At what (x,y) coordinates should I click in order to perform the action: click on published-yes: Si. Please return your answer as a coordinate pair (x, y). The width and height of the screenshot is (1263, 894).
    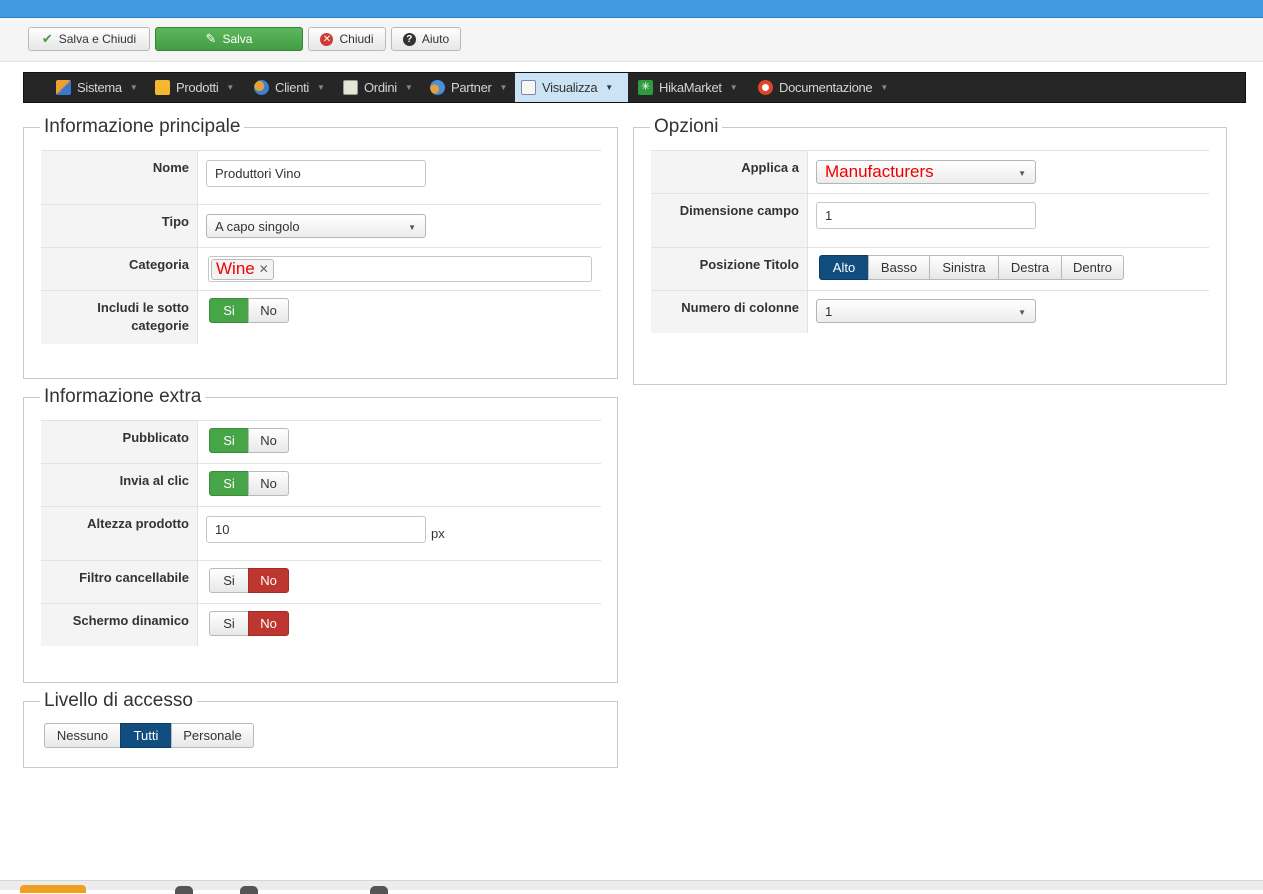
    Looking at the image, I should click on (229, 440).